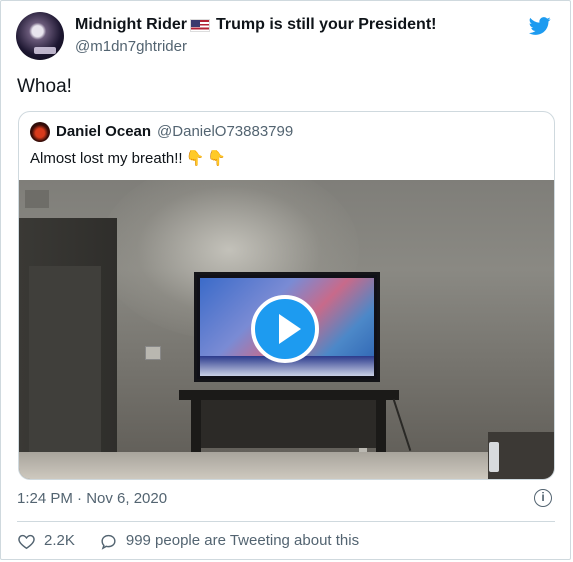 The width and height of the screenshot is (573, 562). I want to click on bottle, so click(494, 457).